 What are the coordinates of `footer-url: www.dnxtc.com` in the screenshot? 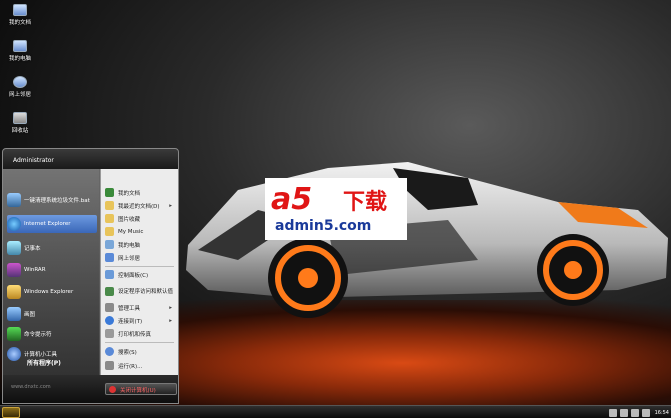 It's located at (31, 387).